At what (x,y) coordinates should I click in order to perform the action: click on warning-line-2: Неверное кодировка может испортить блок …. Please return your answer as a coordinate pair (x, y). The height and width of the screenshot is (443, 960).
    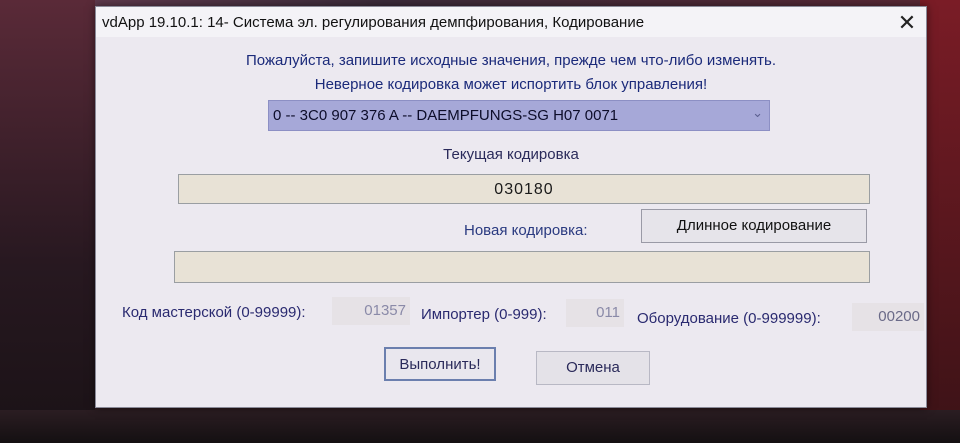
    Looking at the image, I should click on (511, 84).